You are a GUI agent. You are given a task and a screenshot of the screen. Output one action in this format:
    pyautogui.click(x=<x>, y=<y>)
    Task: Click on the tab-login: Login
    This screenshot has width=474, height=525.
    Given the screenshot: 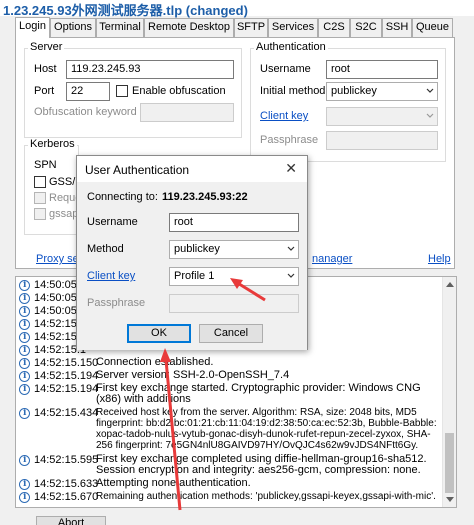 What is the action you would take?
    pyautogui.click(x=32, y=27)
    